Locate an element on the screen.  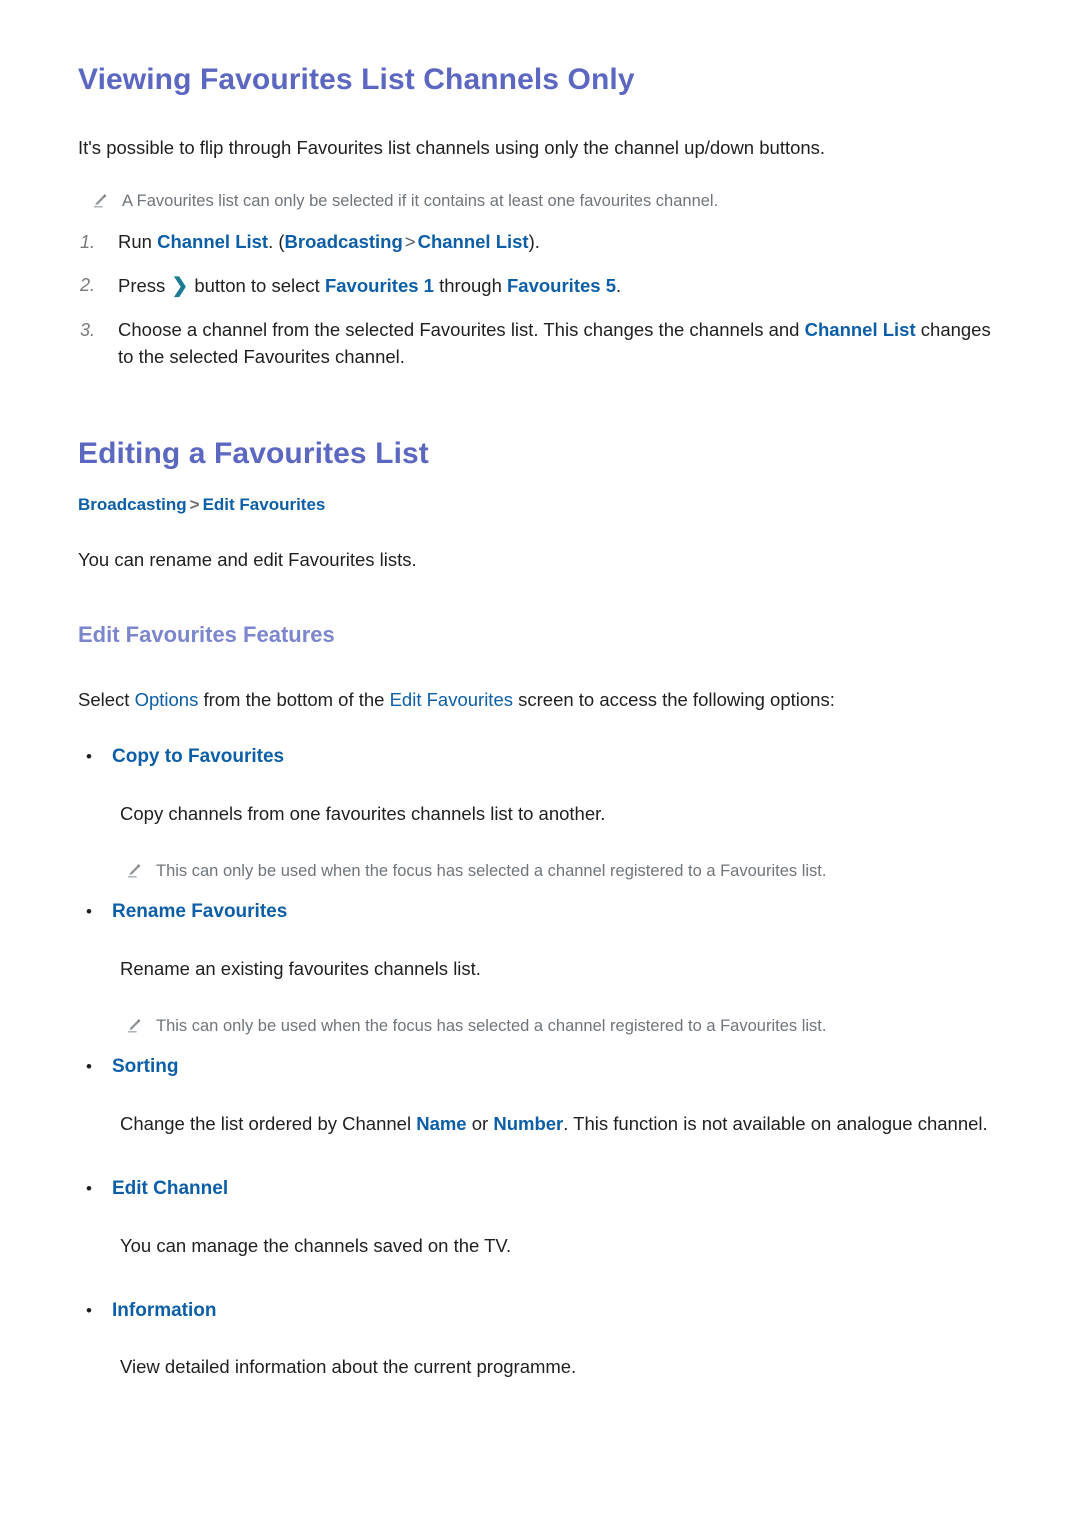
link-channel-list-2: Channel List is located at coordinates (473, 241).